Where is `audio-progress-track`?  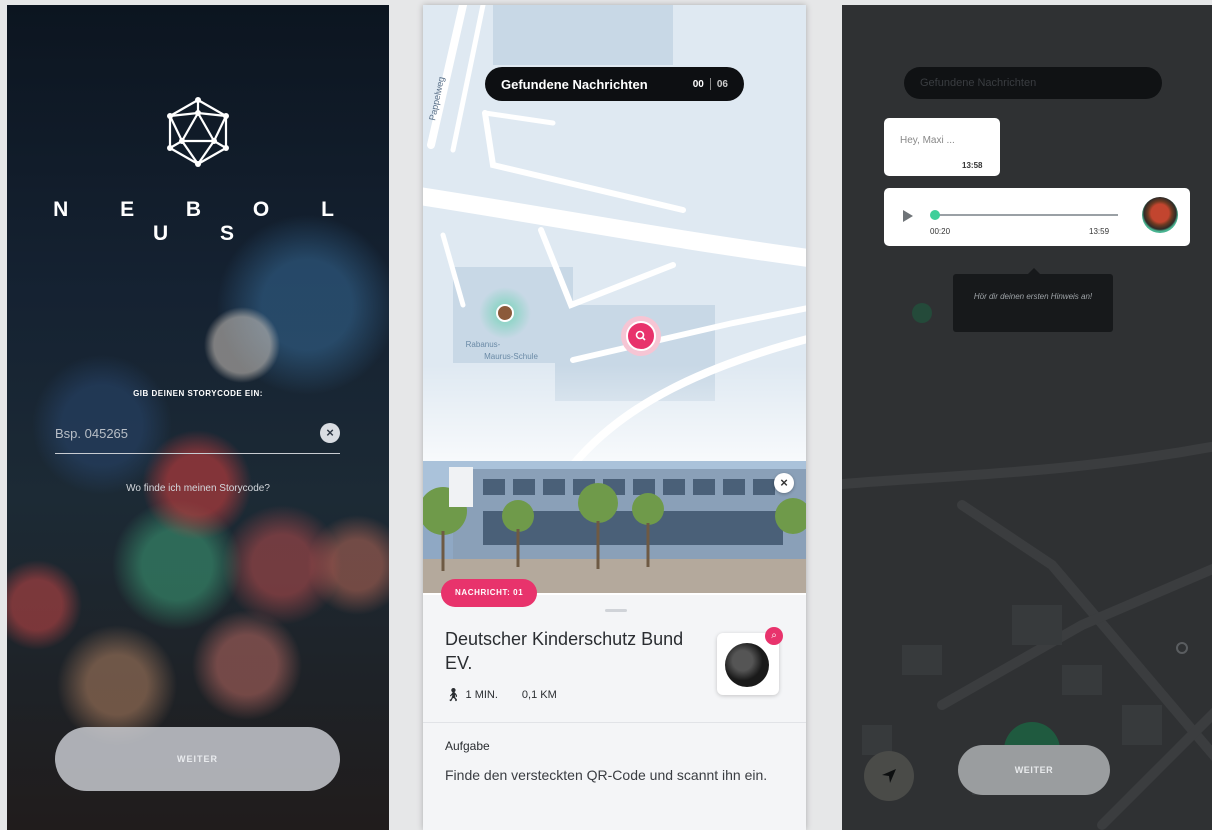 audio-progress-track is located at coordinates (1026, 215).